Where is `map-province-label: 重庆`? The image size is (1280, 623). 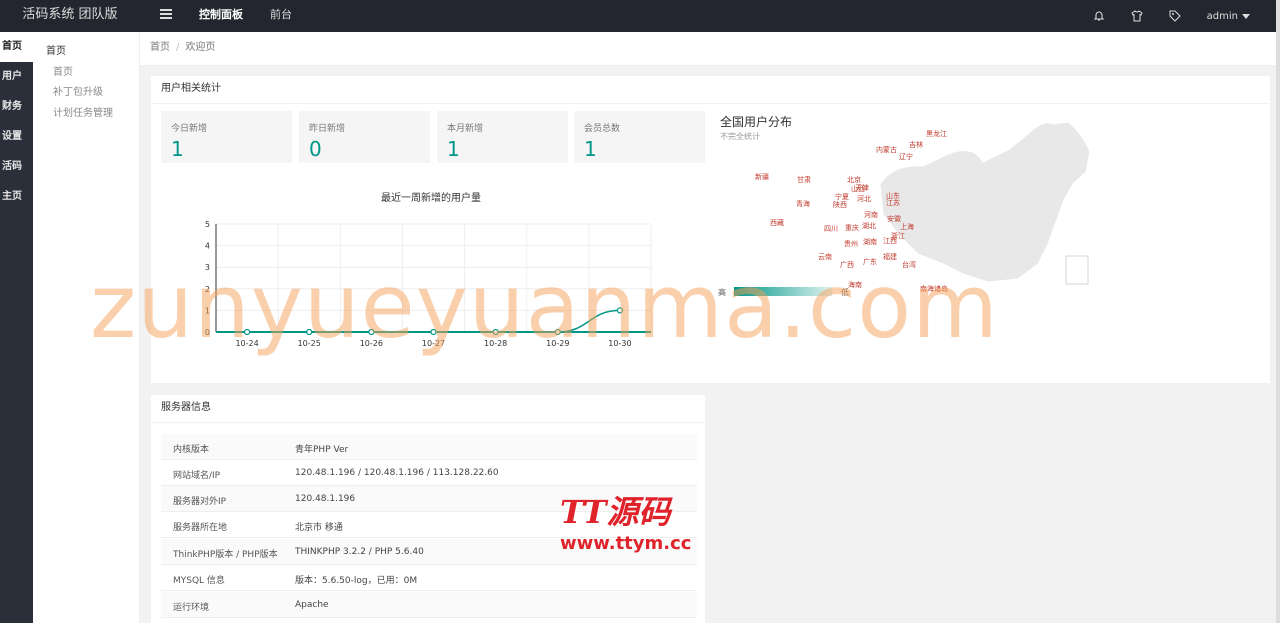
map-province-label: 重庆 is located at coordinates (852, 228).